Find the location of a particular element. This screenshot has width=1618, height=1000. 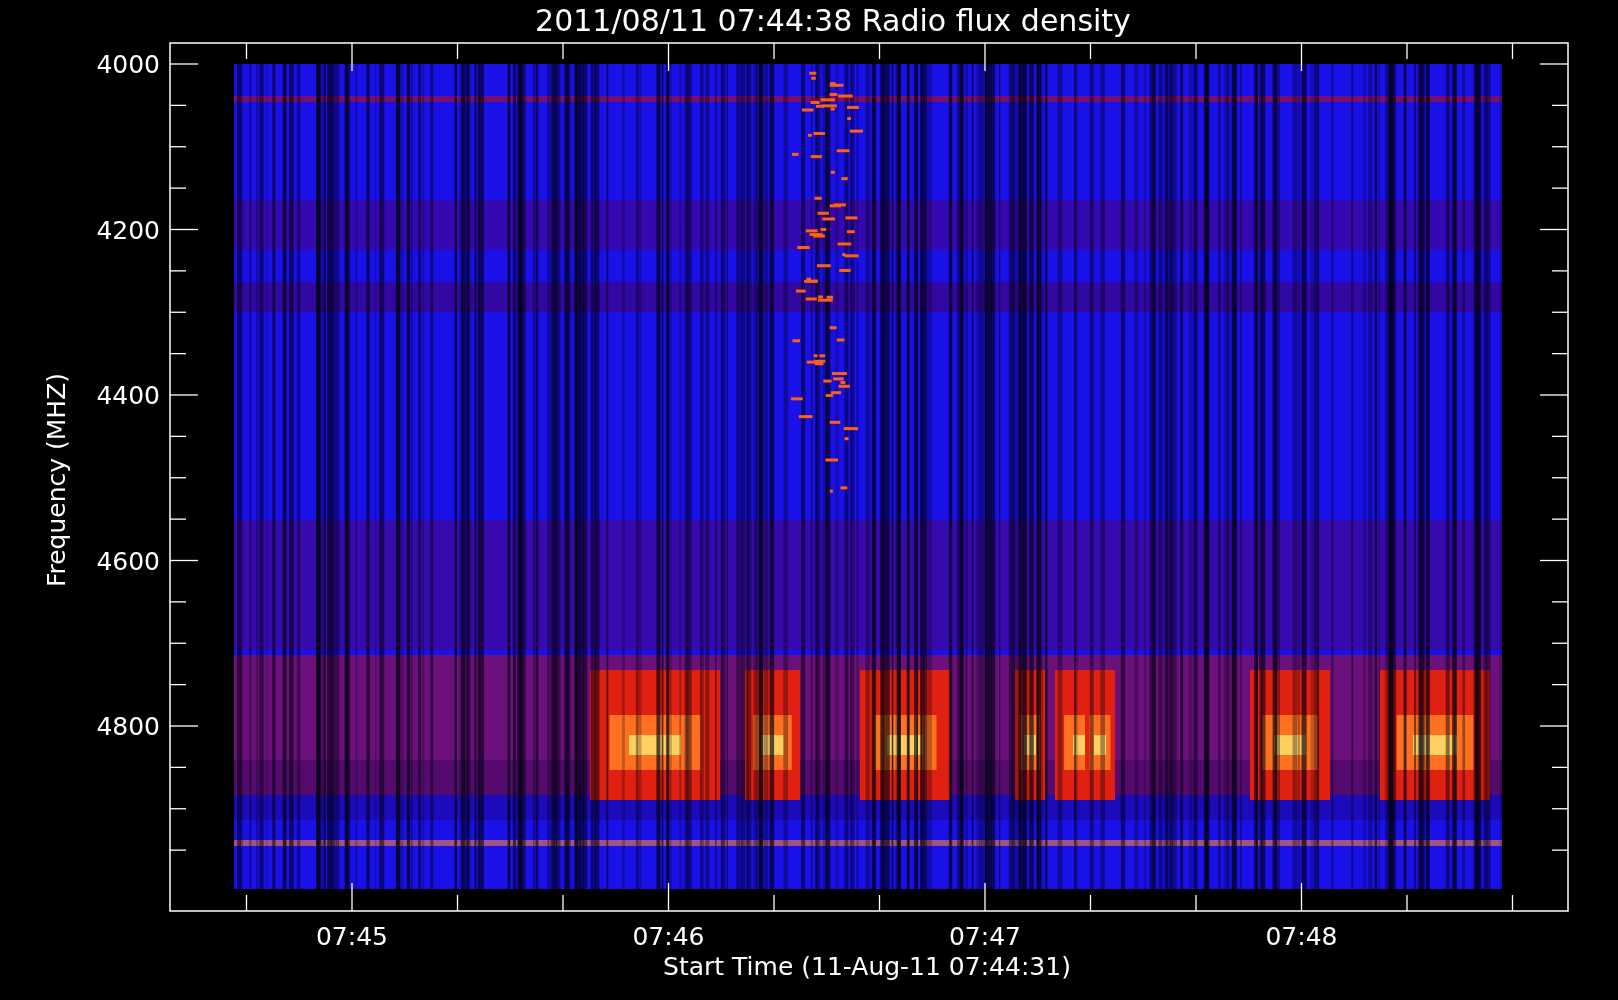

axis-tick-label: 07:46 is located at coordinates (668, 936).